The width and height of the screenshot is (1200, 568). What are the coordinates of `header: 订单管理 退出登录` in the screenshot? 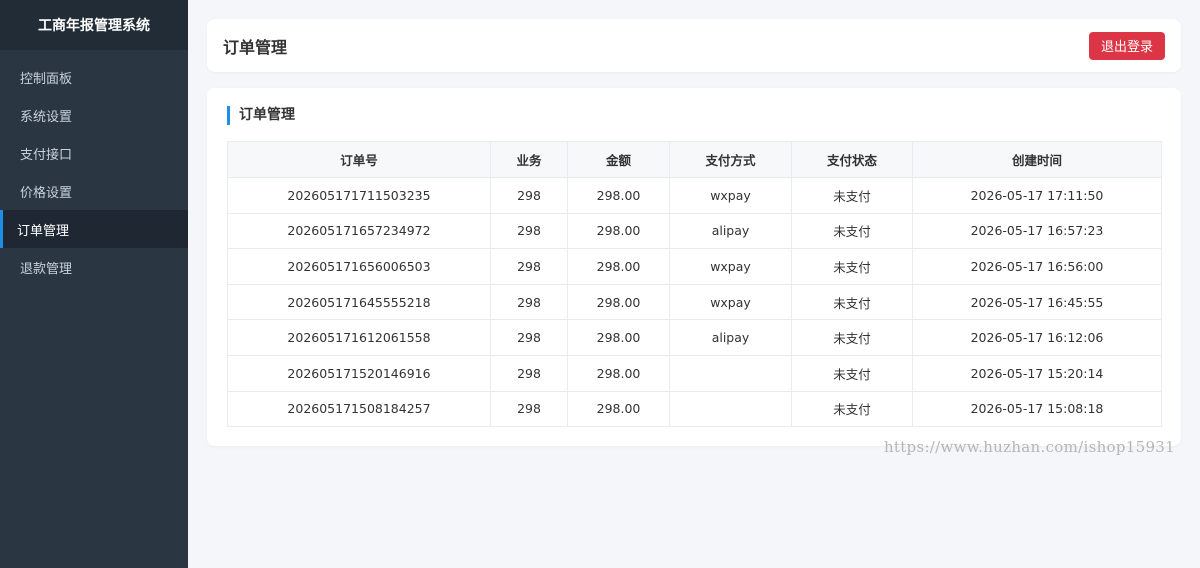 It's located at (694, 45).